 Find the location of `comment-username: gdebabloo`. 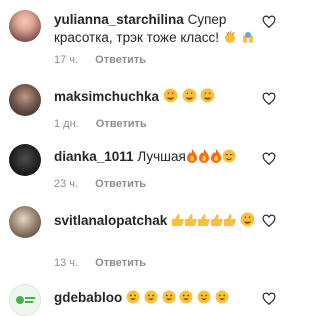

comment-username: gdebabloo is located at coordinates (88, 297).